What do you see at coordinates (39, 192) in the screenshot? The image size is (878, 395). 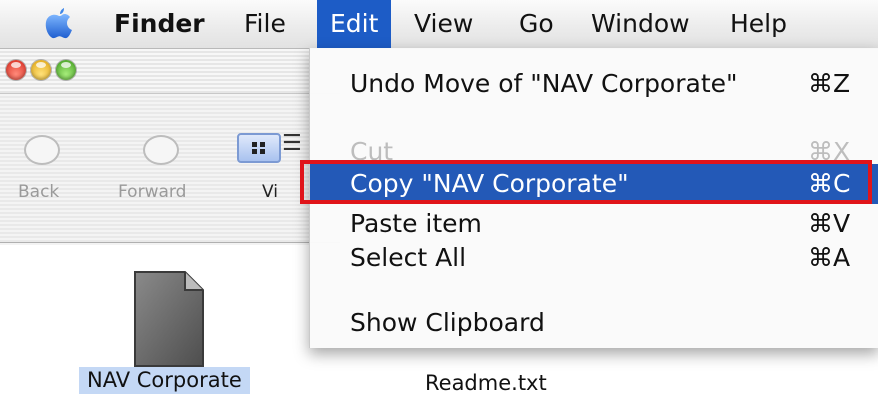 I see `back-label: Back` at bounding box center [39, 192].